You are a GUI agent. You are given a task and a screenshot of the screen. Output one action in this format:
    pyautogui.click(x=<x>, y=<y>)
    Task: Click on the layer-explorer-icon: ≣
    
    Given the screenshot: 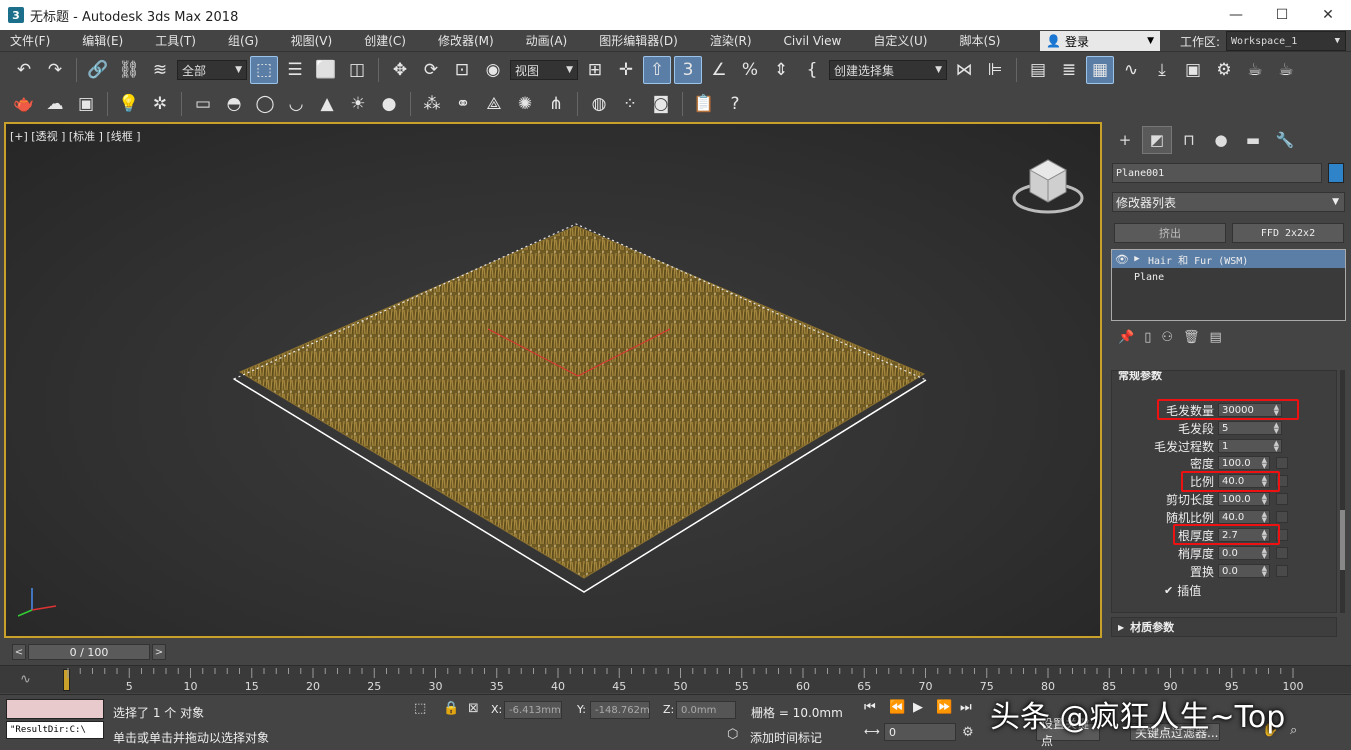 What is the action you would take?
    pyautogui.click(x=1069, y=70)
    